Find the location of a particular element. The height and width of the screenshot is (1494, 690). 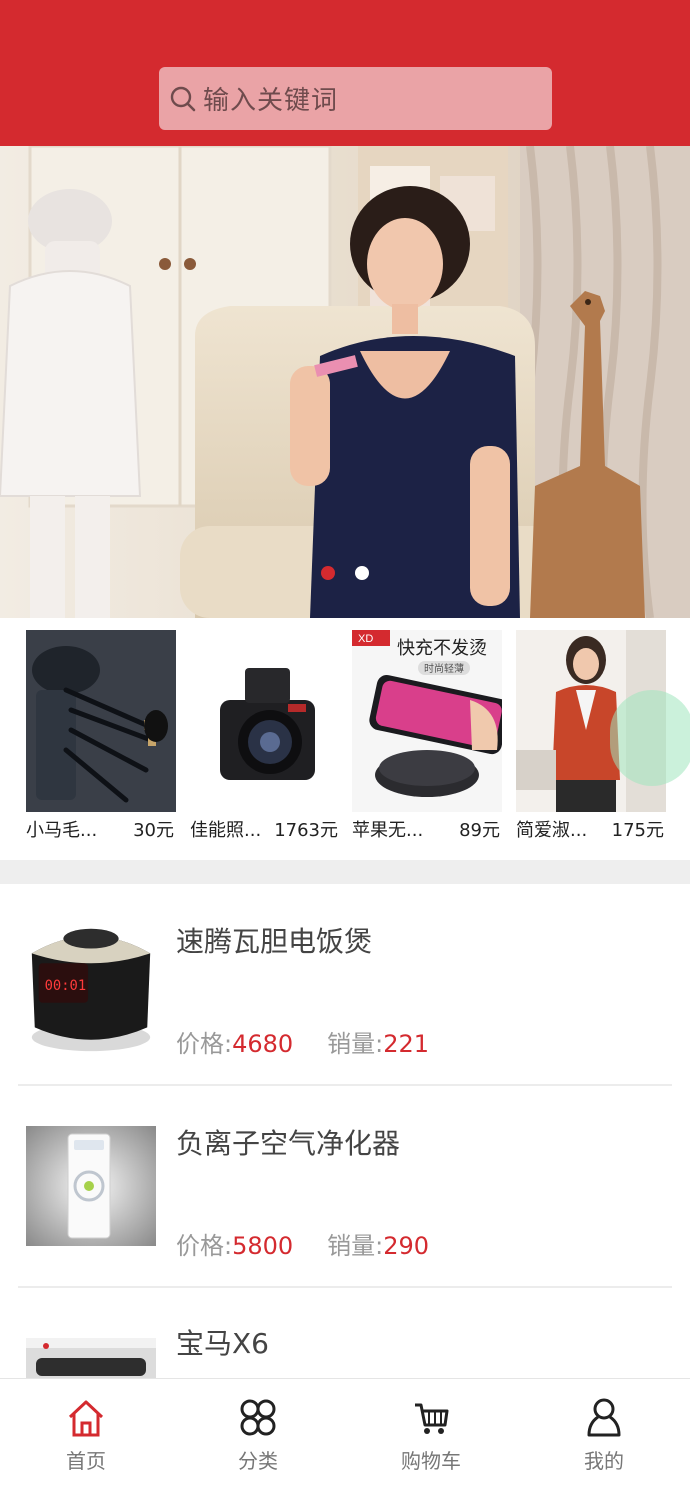

product-image-camera is located at coordinates (265, 721).